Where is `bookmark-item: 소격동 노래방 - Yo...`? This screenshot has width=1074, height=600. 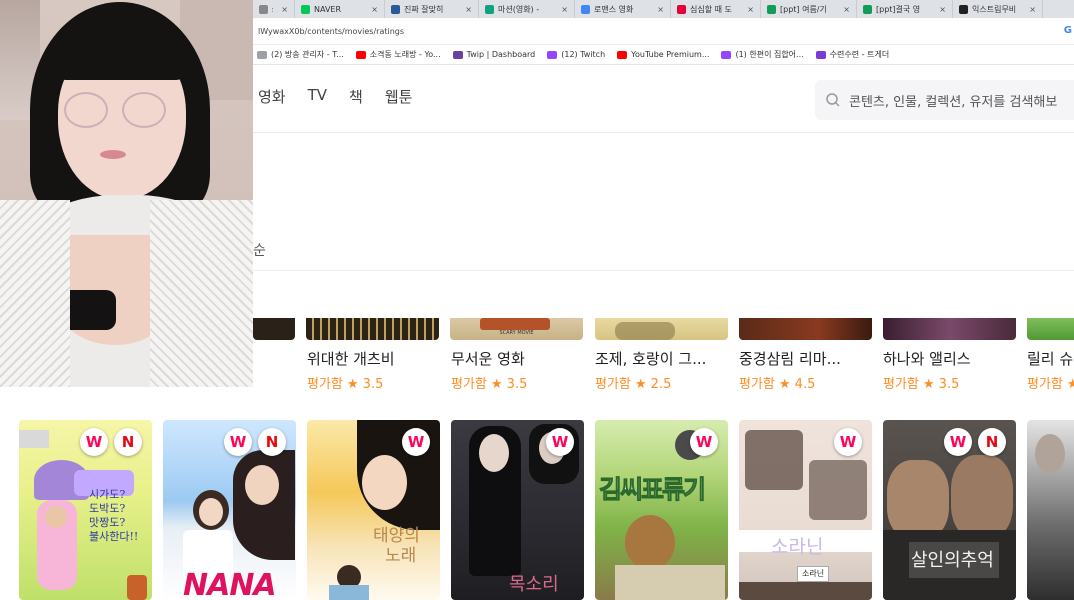
bookmark-item: 소격동 노래방 - Yo... is located at coordinates (398, 54).